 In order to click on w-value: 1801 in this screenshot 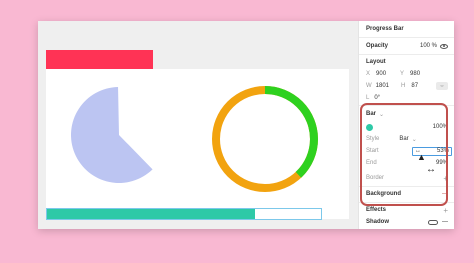, I will do `click(382, 86)`.